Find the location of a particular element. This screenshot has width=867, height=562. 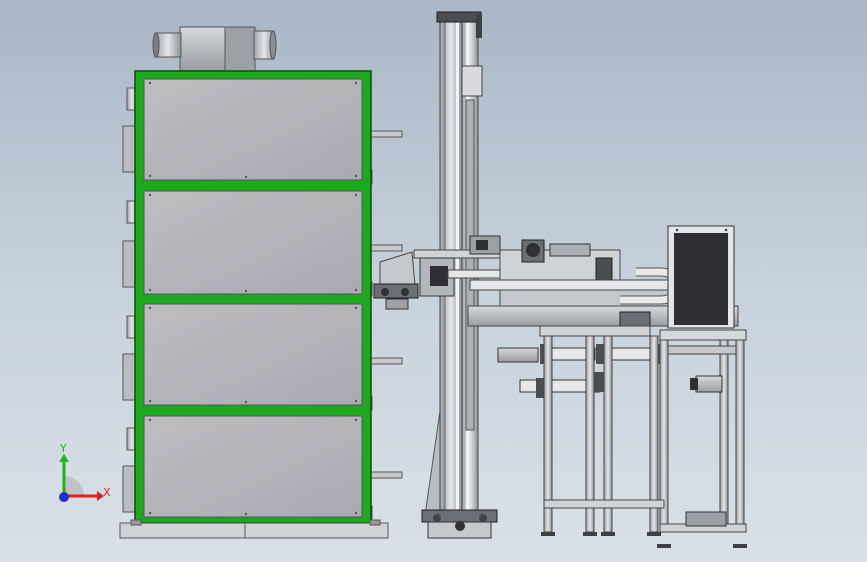

y-axis-label: Y is located at coordinates (63, 448).